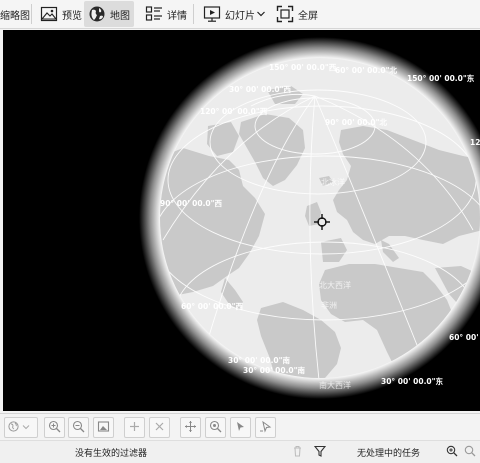  I want to click on details-label: 详情, so click(177, 16).